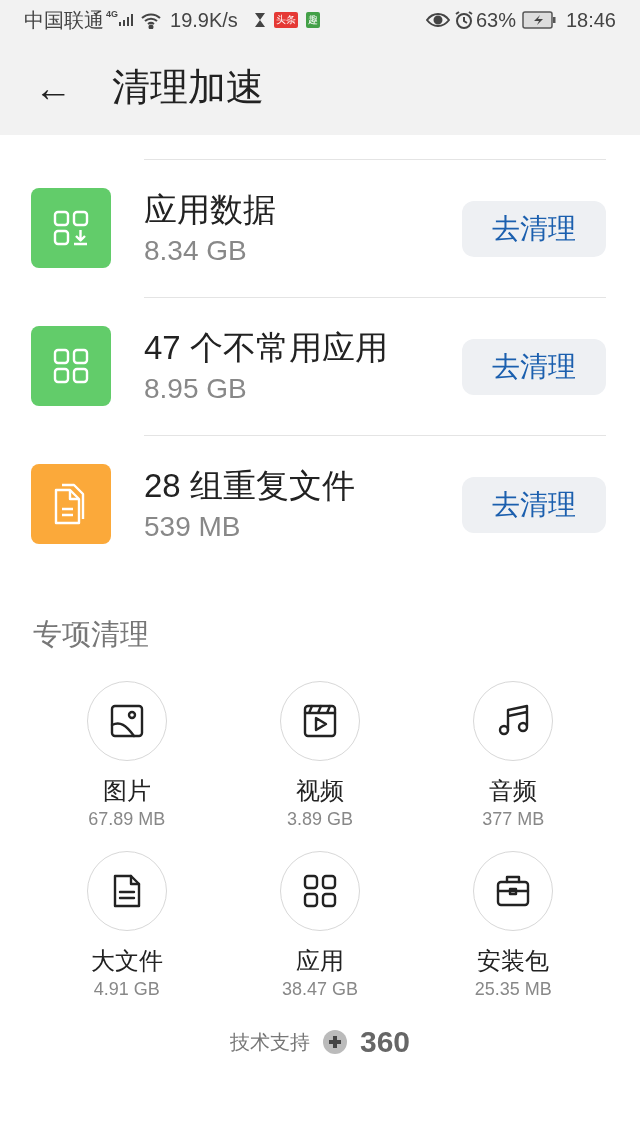  What do you see at coordinates (538, 20) in the screenshot?
I see `battery-charging-icon` at bounding box center [538, 20].